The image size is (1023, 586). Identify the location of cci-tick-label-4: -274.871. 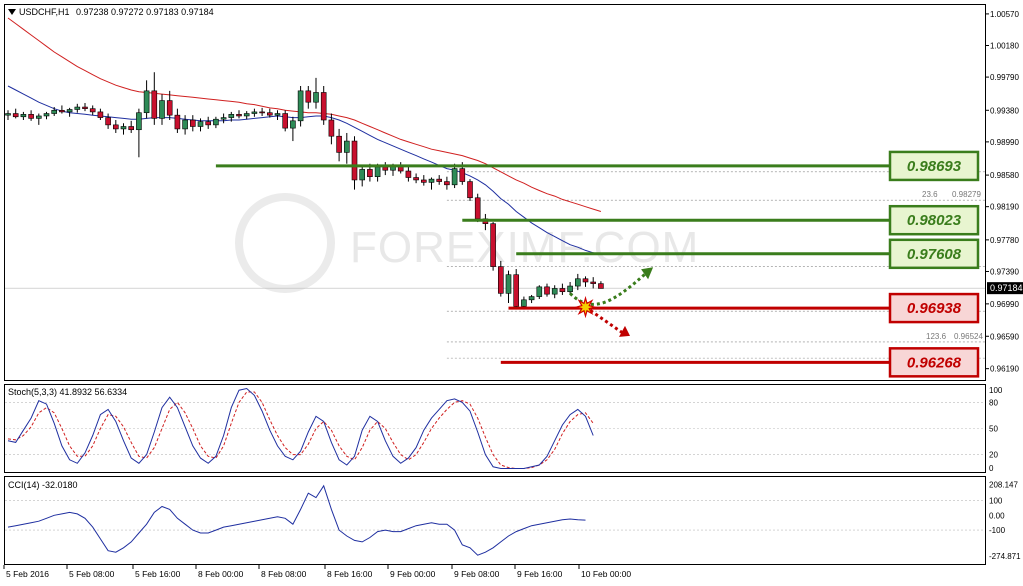
(1005, 556).